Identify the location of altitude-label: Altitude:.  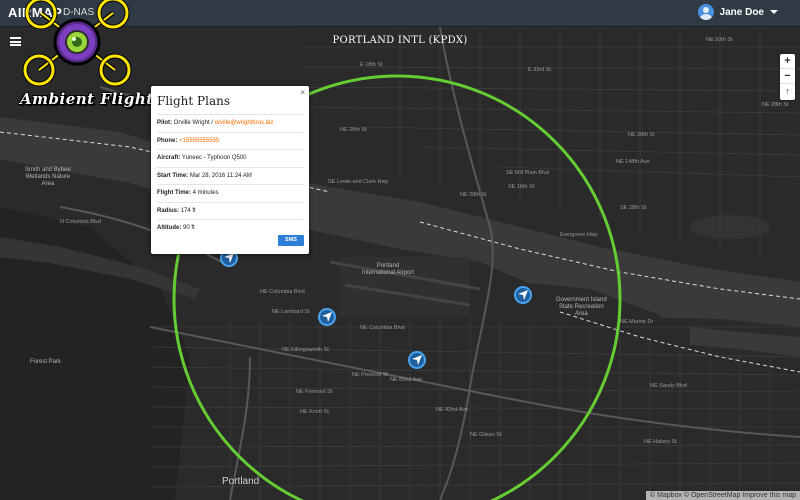
(169, 228).